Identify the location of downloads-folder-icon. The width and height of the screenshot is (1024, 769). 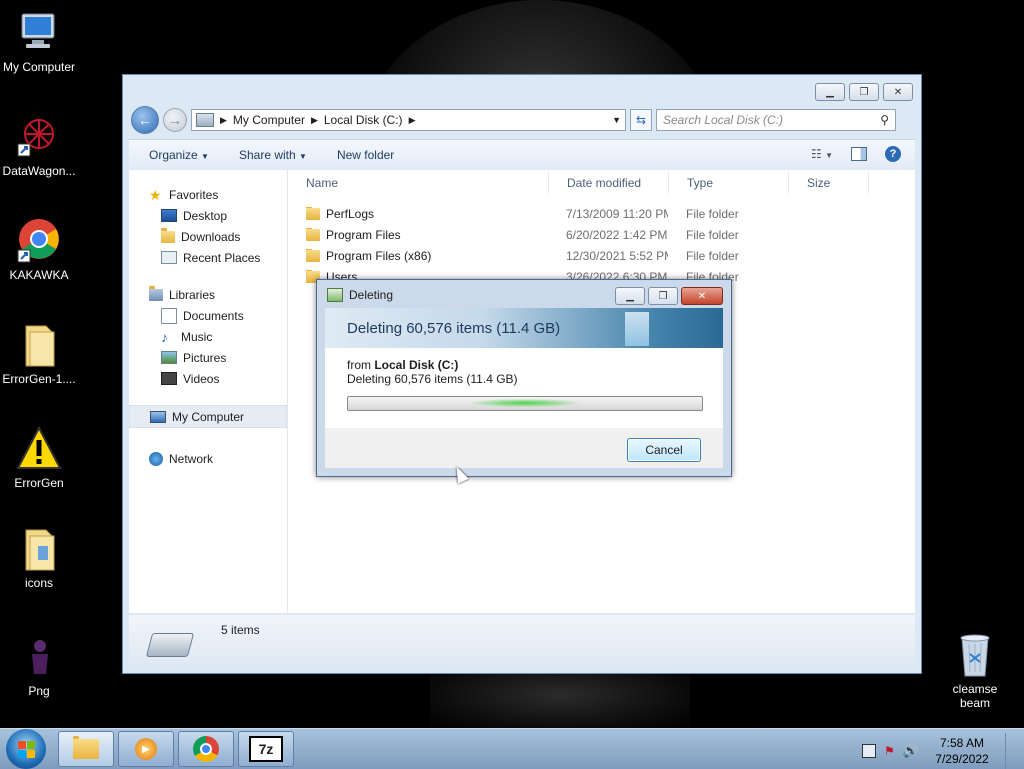
(168, 235).